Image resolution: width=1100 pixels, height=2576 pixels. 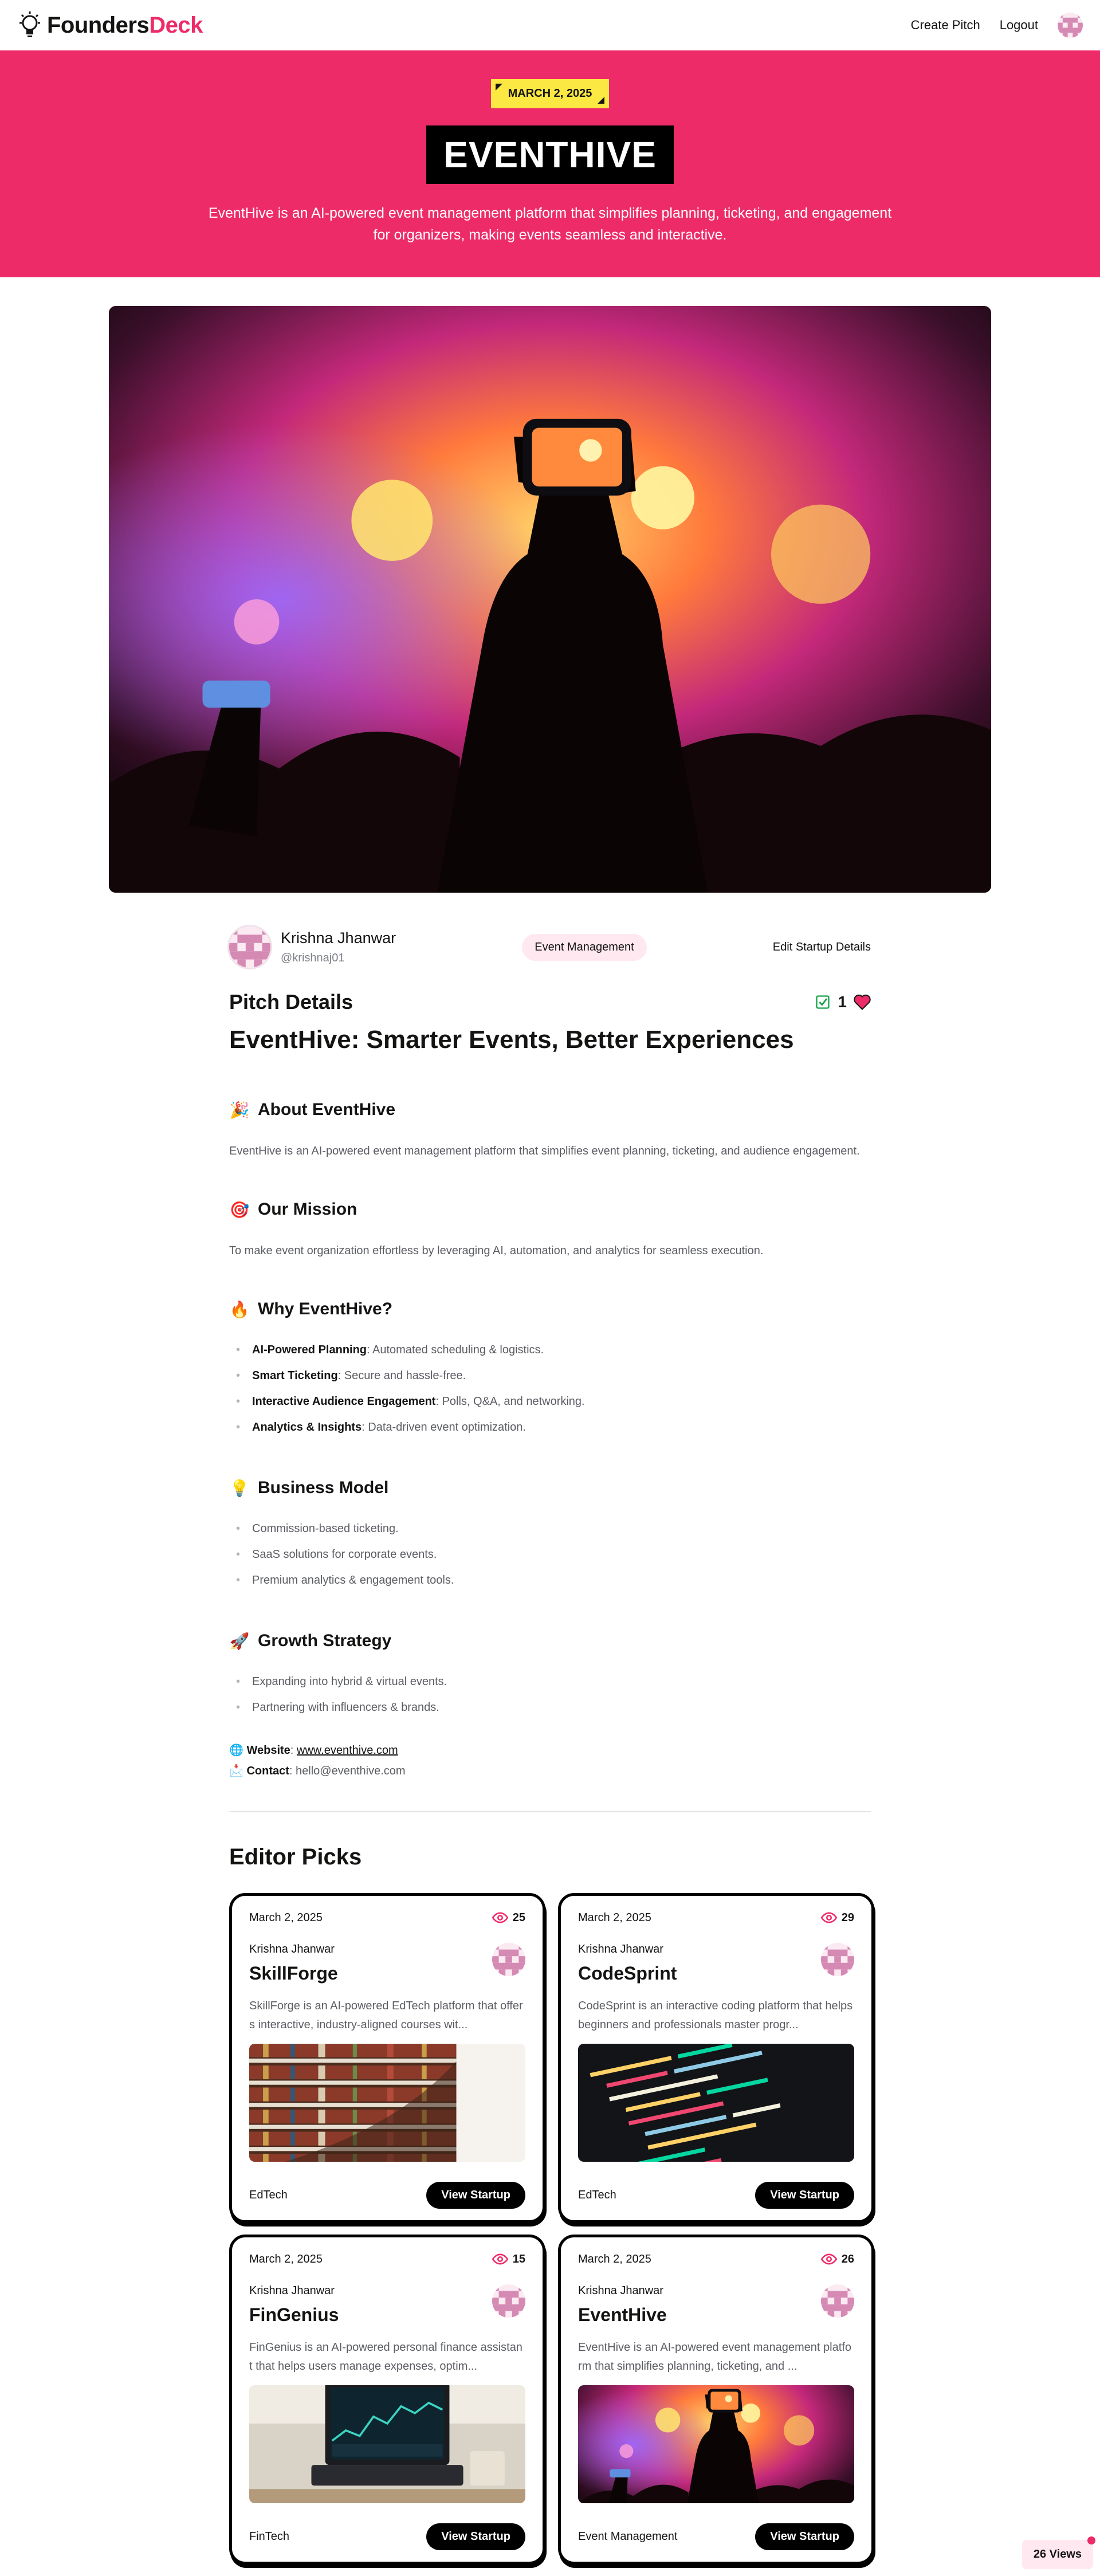 I want to click on likes-count: 1, so click(x=842, y=1002).